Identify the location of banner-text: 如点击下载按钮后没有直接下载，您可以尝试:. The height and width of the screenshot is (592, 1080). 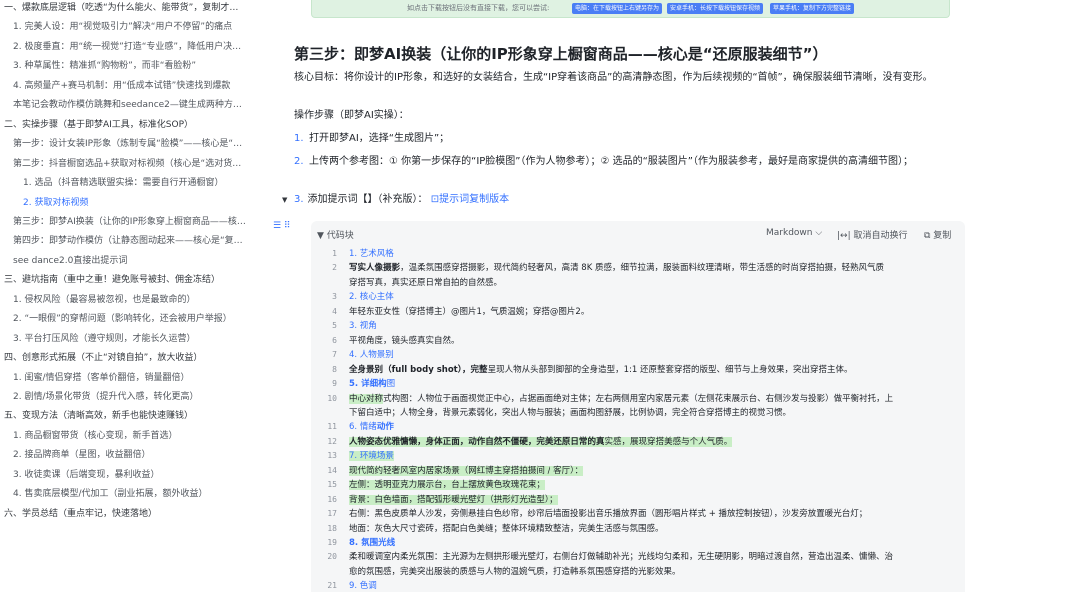
(478, 8).